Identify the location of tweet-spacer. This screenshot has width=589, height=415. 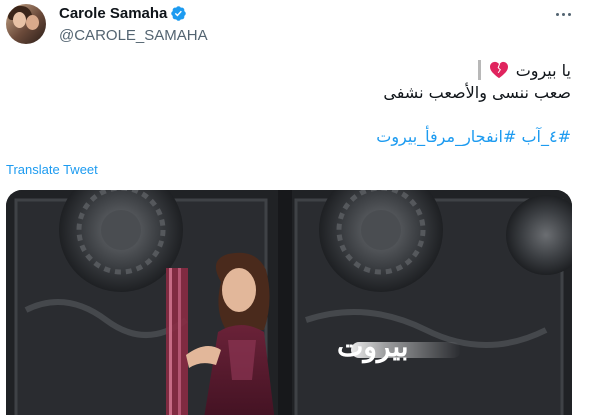
(301, 115).